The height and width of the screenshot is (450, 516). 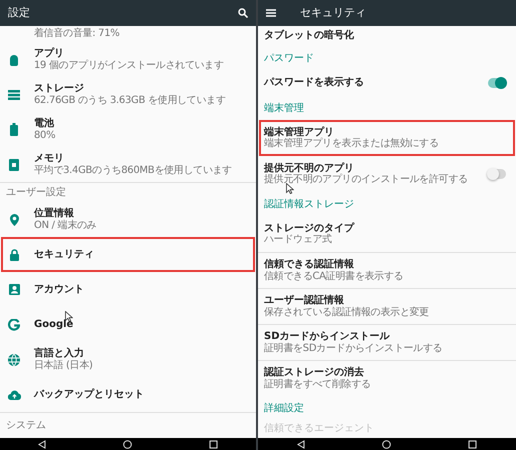 I want to click on setting-subtitle: 証明書をすべて削除する, so click(x=318, y=384).